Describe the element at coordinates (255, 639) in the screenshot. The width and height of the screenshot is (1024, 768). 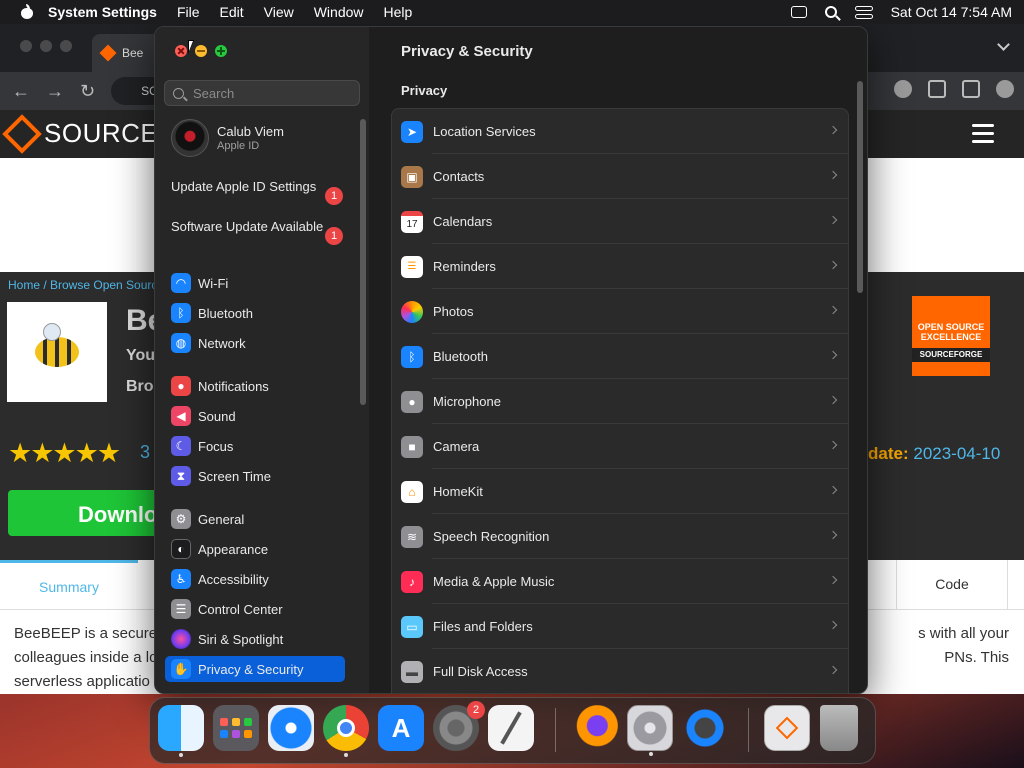
I see `sidebar-item-siri-spotlight: Siri & Spotlight` at that location.